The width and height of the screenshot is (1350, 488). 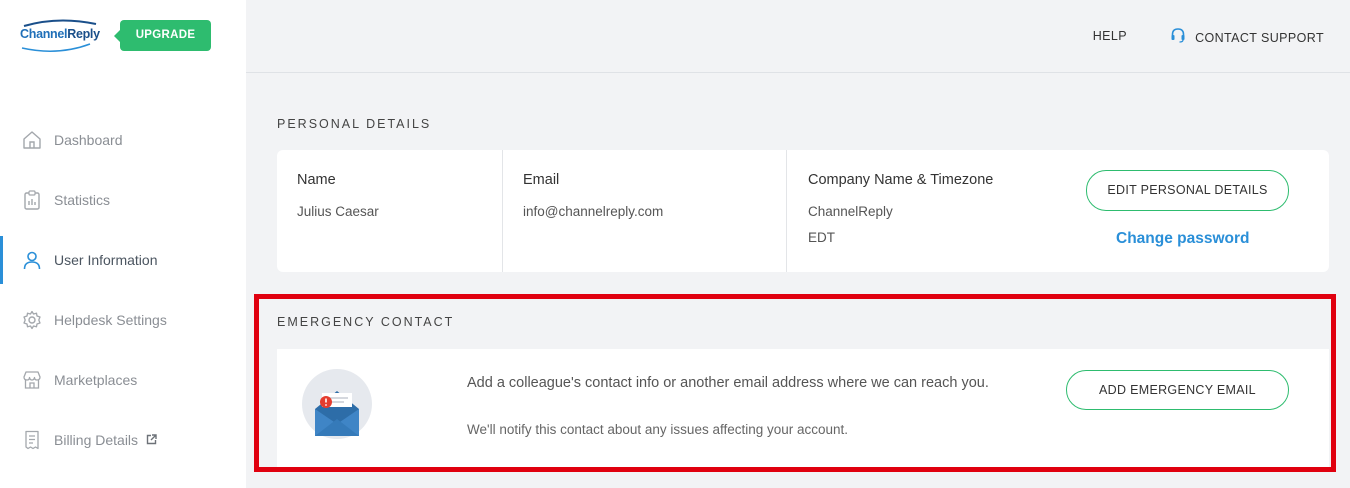 I want to click on sidebar-item-label: User Information, so click(x=106, y=260).